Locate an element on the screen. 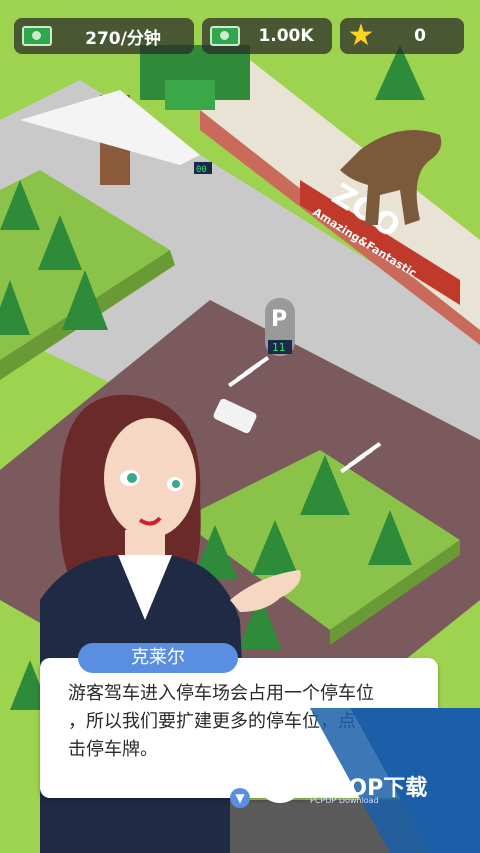  income-panel: 270/分钟 is located at coordinates (104, 36).